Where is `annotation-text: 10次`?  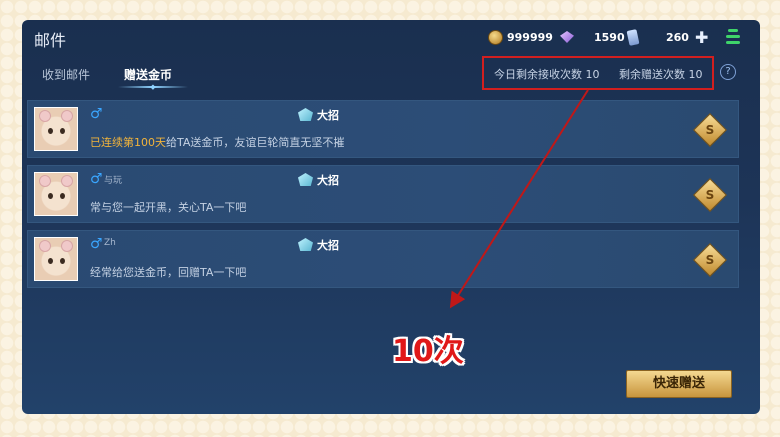
annotation-text: 10次 is located at coordinates (428, 351).